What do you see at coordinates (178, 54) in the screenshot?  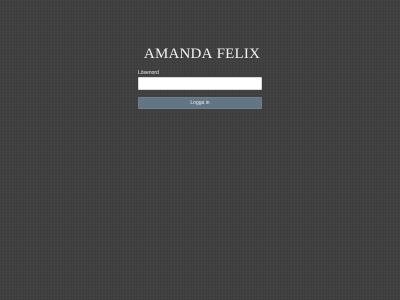 I see `brand-logo-first-word: AMANDA` at bounding box center [178, 54].